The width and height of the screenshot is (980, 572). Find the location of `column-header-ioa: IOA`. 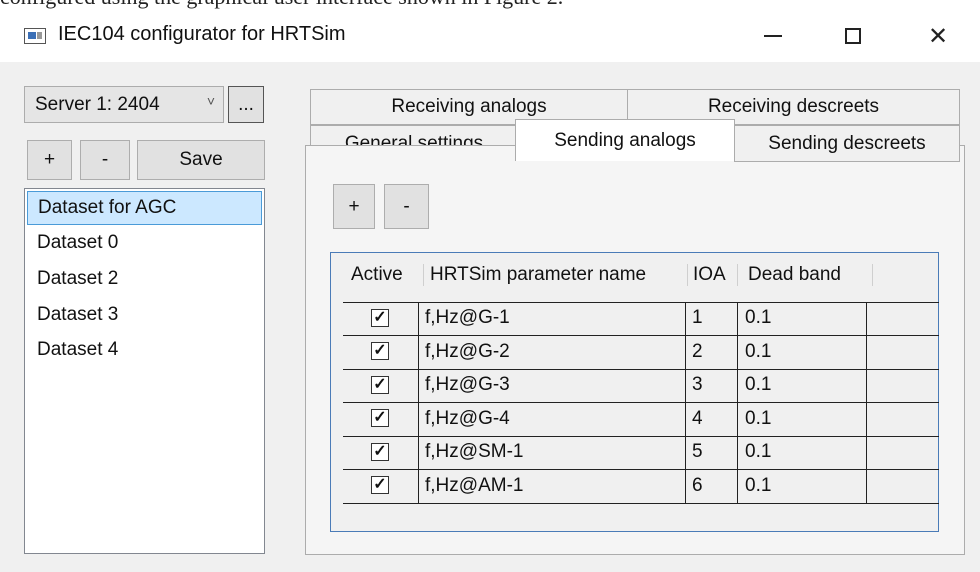

column-header-ioa: IOA is located at coordinates (712, 275).